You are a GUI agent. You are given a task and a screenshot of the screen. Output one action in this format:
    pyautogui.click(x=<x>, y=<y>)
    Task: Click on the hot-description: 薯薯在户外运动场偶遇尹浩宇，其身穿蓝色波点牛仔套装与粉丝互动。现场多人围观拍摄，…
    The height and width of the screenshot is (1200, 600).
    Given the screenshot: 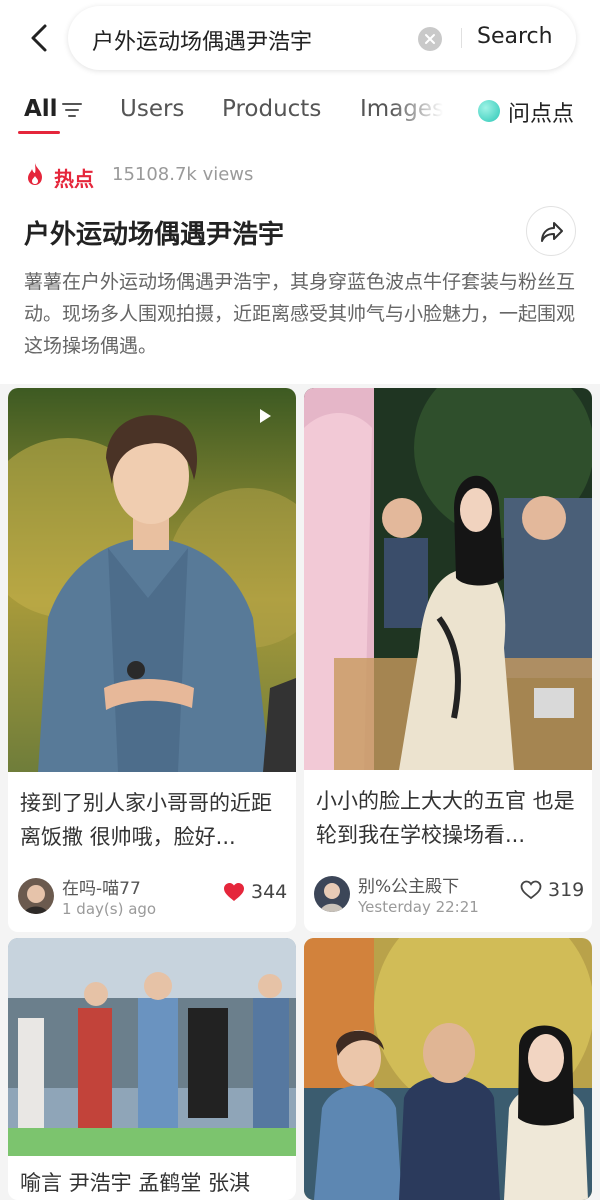 What is the action you would take?
    pyautogui.click(x=300, y=314)
    